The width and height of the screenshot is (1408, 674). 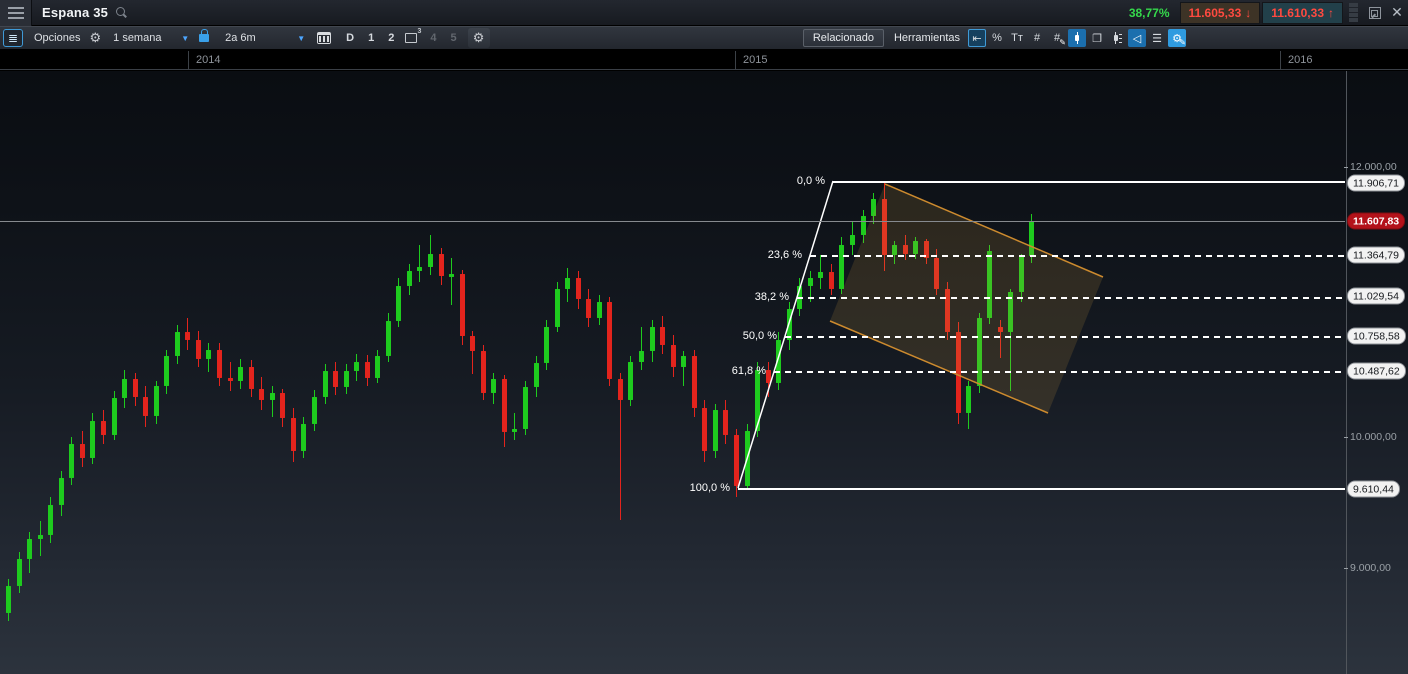 What do you see at coordinates (391, 38) in the screenshot?
I see `view-button-2: 2` at bounding box center [391, 38].